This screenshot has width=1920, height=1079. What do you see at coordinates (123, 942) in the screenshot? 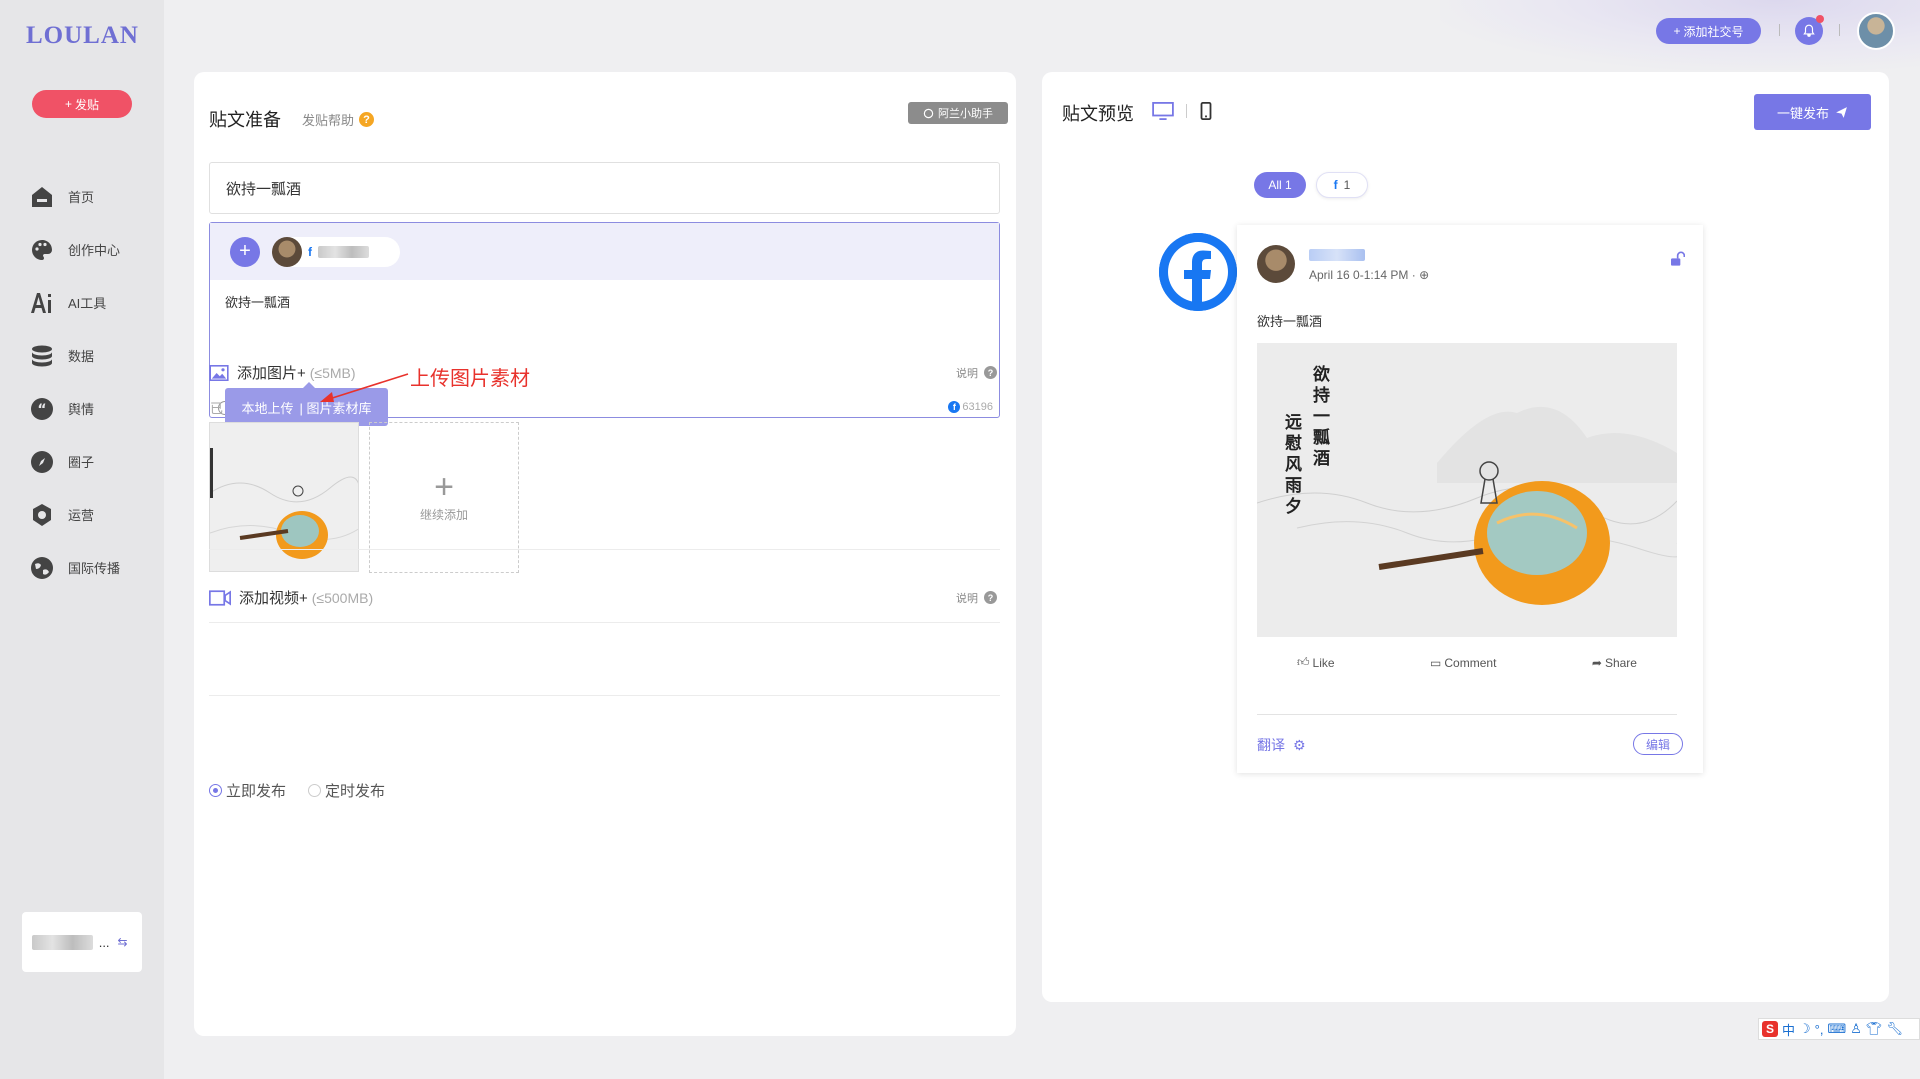
I see `switch-icon: ⇆` at bounding box center [123, 942].